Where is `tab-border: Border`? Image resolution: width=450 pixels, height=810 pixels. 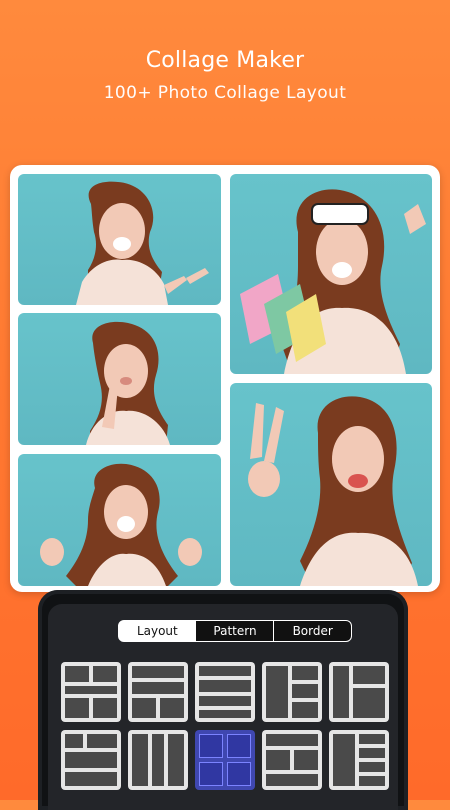
tab-border: Border is located at coordinates (312, 631).